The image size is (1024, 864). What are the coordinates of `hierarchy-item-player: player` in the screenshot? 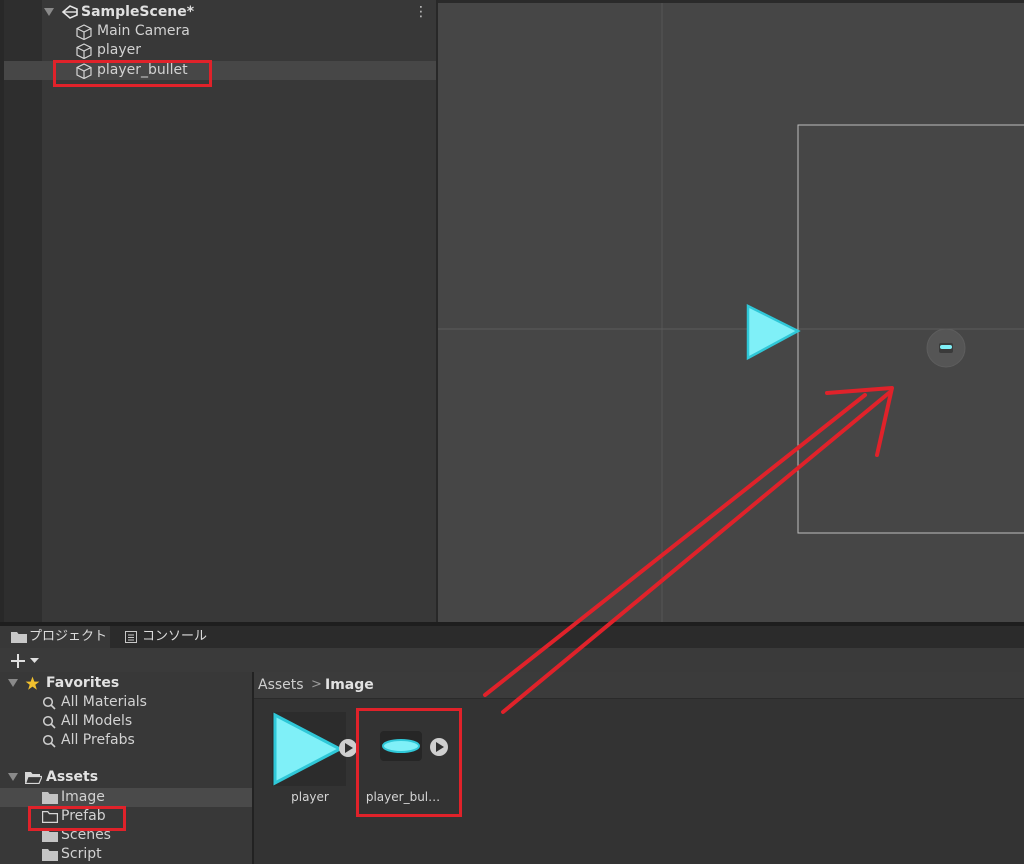 It's located at (220, 50).